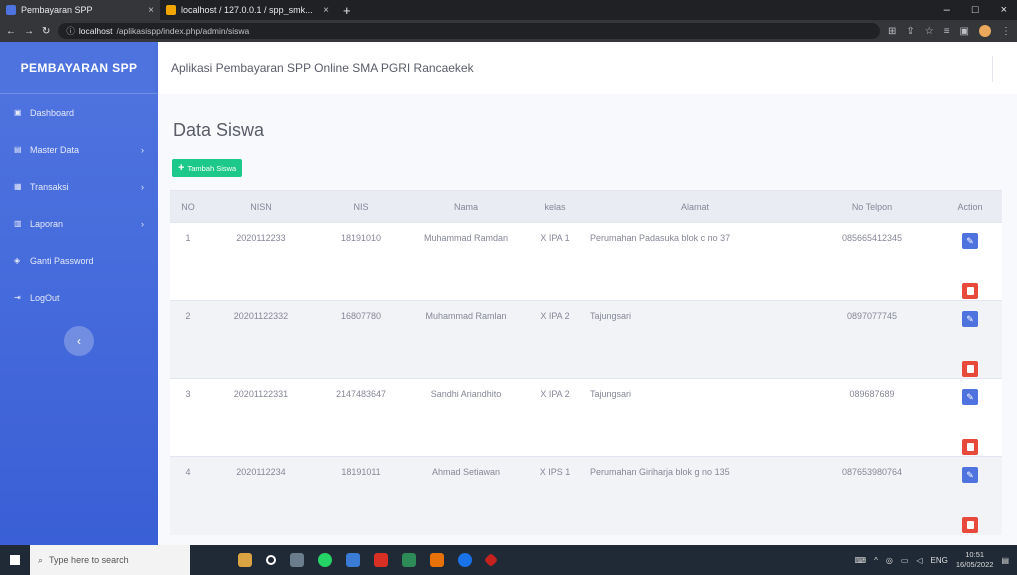 This screenshot has height=575, width=1017. Describe the element at coordinates (79, 112) in the screenshot. I see `sidebar-item-dashboard: ▣ Dashboard` at that location.